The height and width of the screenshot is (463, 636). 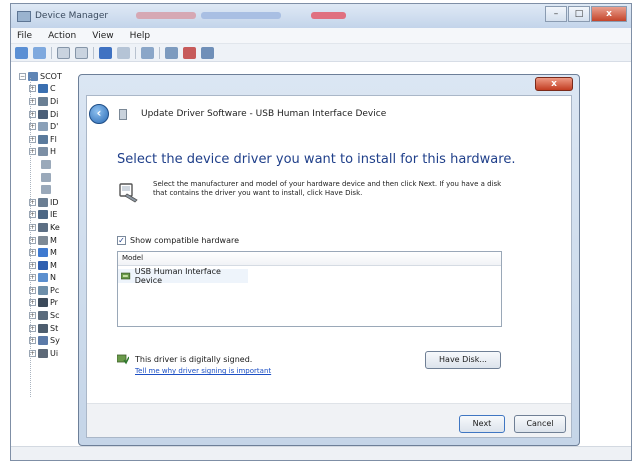 I want to click on back-arrow-icon, so click(x=21, y=52).